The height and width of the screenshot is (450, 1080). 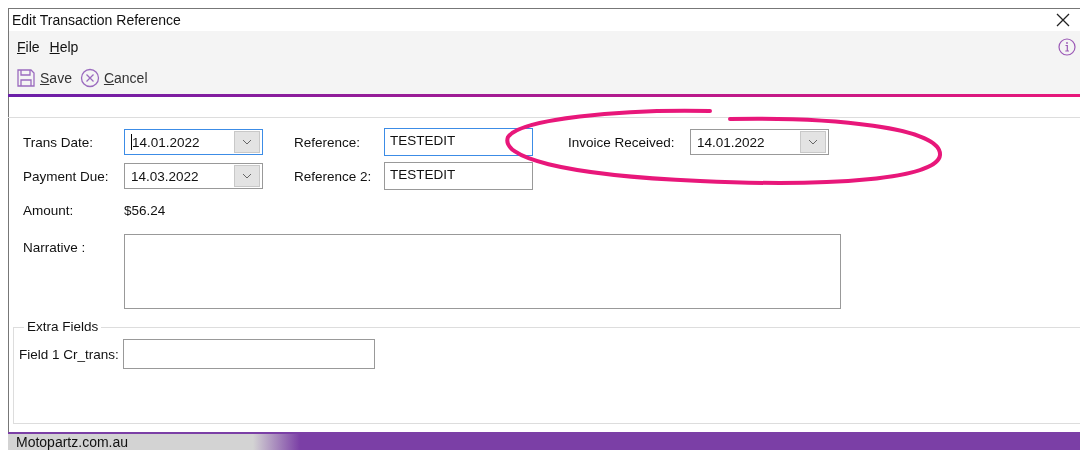 What do you see at coordinates (72, 442) in the screenshot?
I see `status-text: Motopartz.com.au` at bounding box center [72, 442].